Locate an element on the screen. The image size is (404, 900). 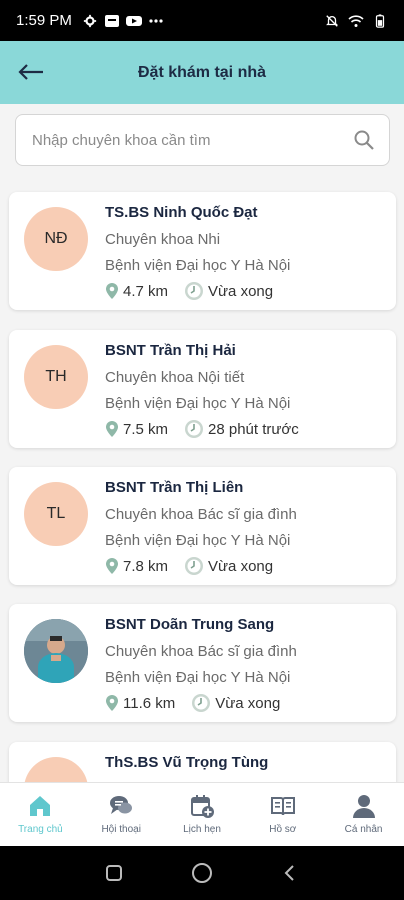
settings-icon is located at coordinates (89, 20).